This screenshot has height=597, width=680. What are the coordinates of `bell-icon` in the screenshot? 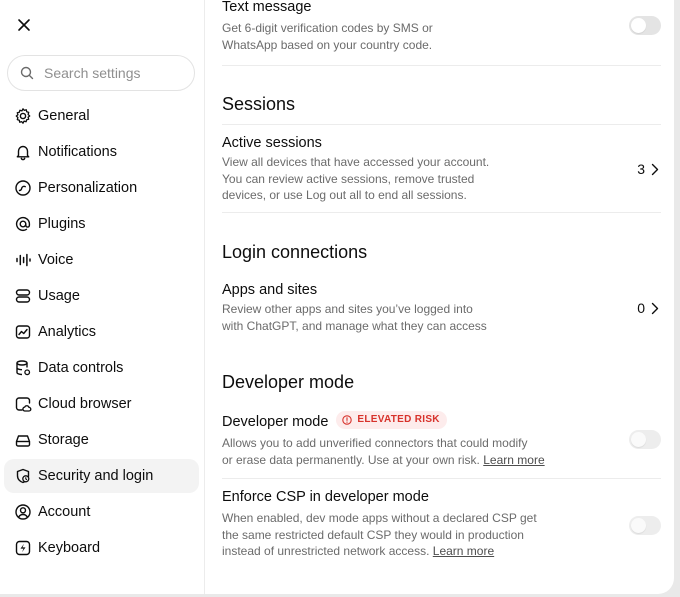 It's located at (23, 152).